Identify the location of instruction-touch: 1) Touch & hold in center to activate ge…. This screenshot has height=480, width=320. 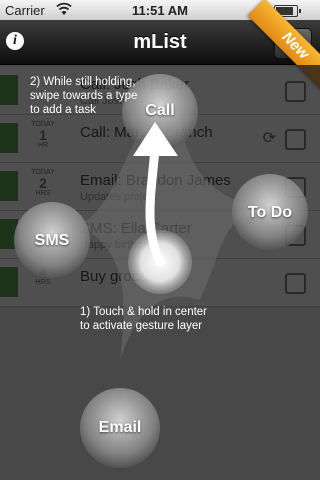
(143, 319).